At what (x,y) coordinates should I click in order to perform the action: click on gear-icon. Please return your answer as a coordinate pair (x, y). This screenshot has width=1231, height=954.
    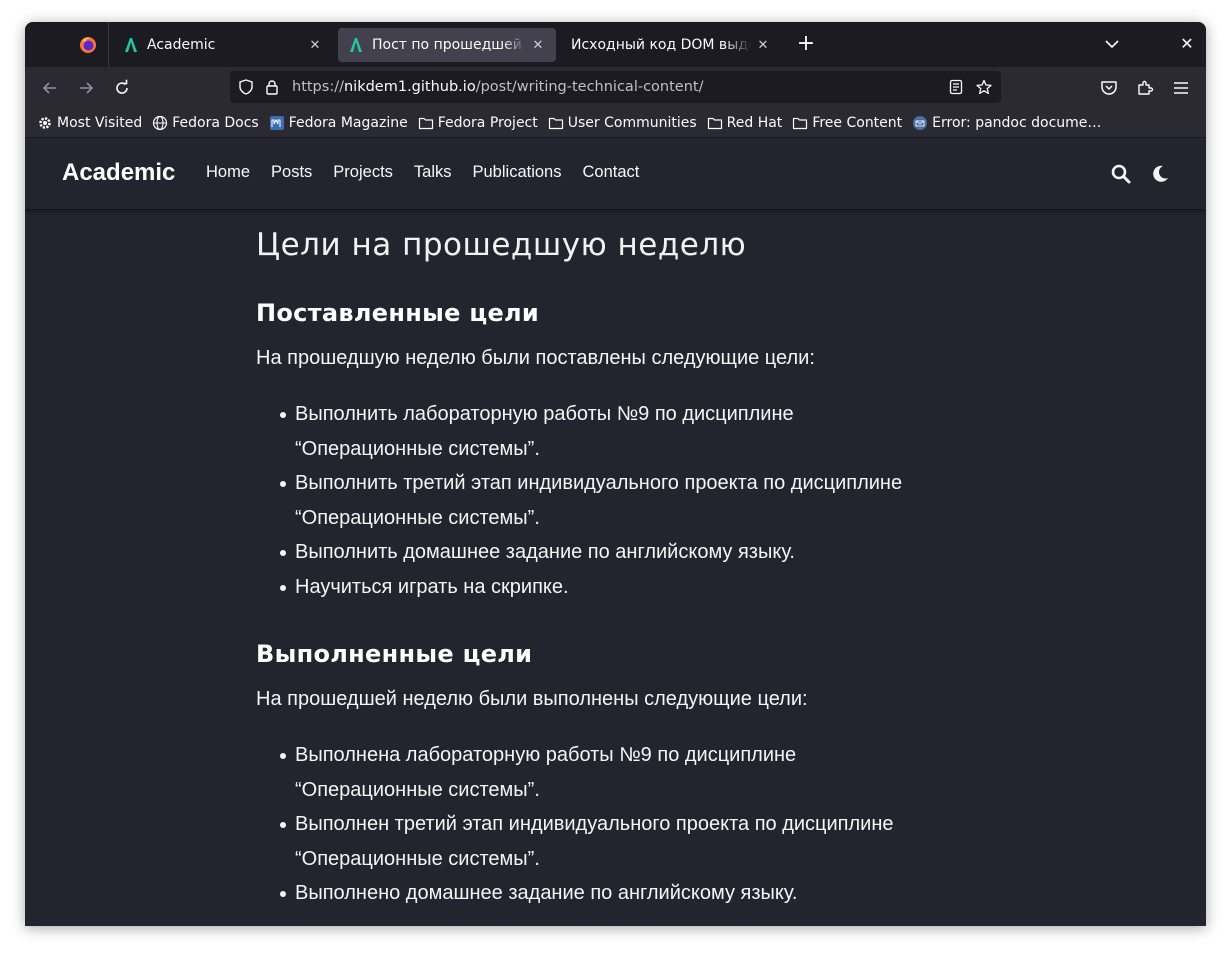
    Looking at the image, I should click on (45, 122).